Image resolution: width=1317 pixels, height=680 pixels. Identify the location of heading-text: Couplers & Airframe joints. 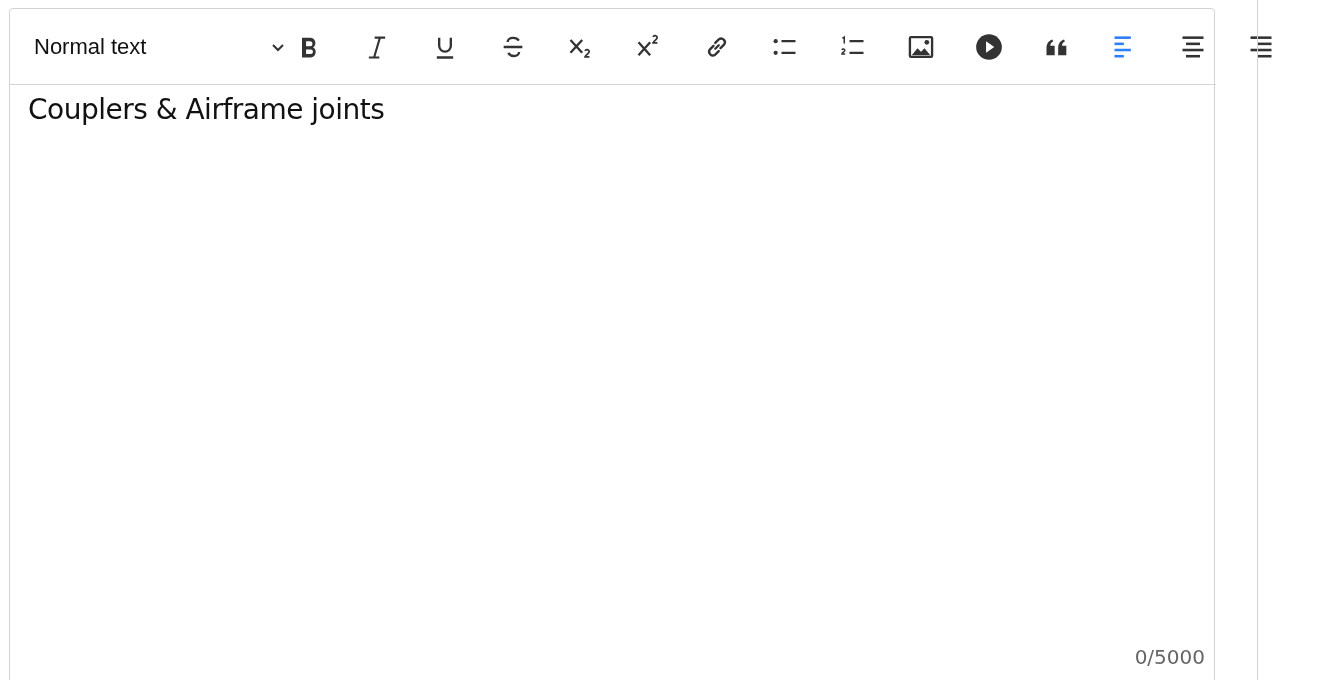
(207, 109).